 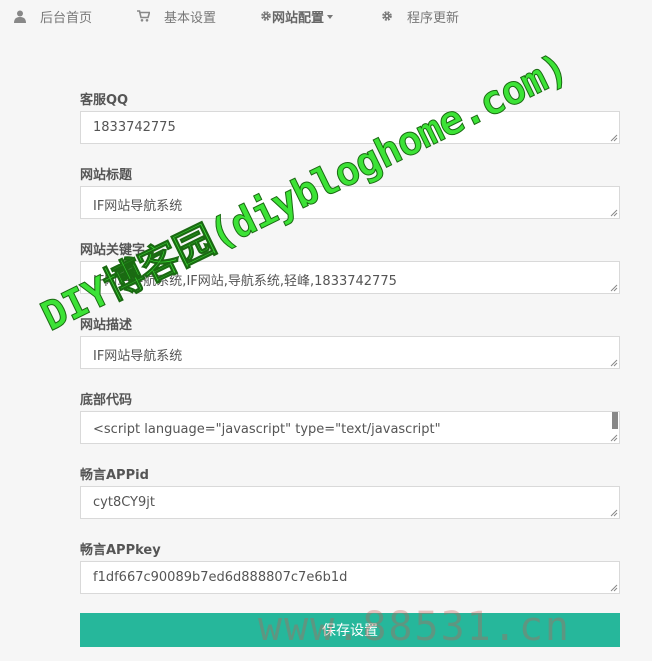 I want to click on site-description-field: IF网站导航系统, so click(x=350, y=352).